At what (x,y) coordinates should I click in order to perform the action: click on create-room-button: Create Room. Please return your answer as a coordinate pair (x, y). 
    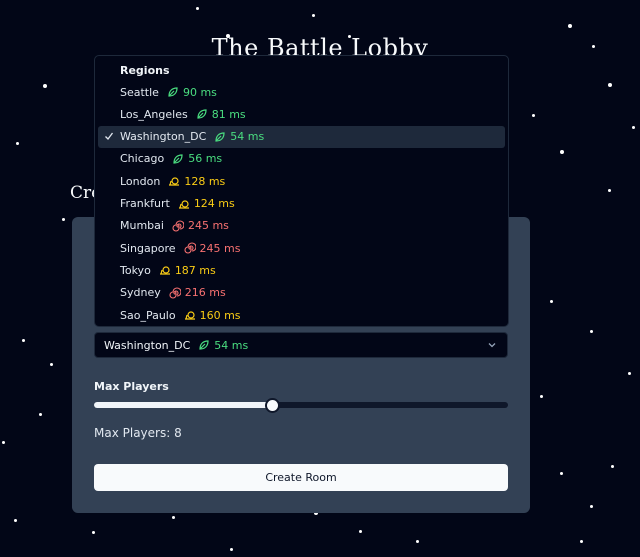
    Looking at the image, I should click on (301, 477).